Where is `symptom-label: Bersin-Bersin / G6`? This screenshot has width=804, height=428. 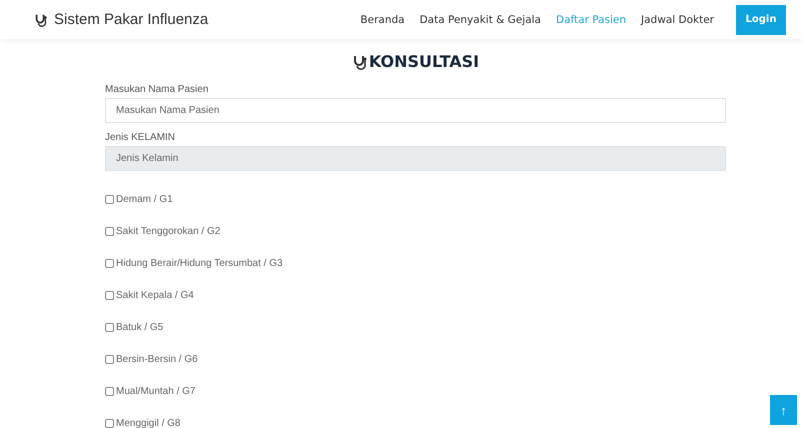 symptom-label: Bersin-Bersin / G6 is located at coordinates (157, 359).